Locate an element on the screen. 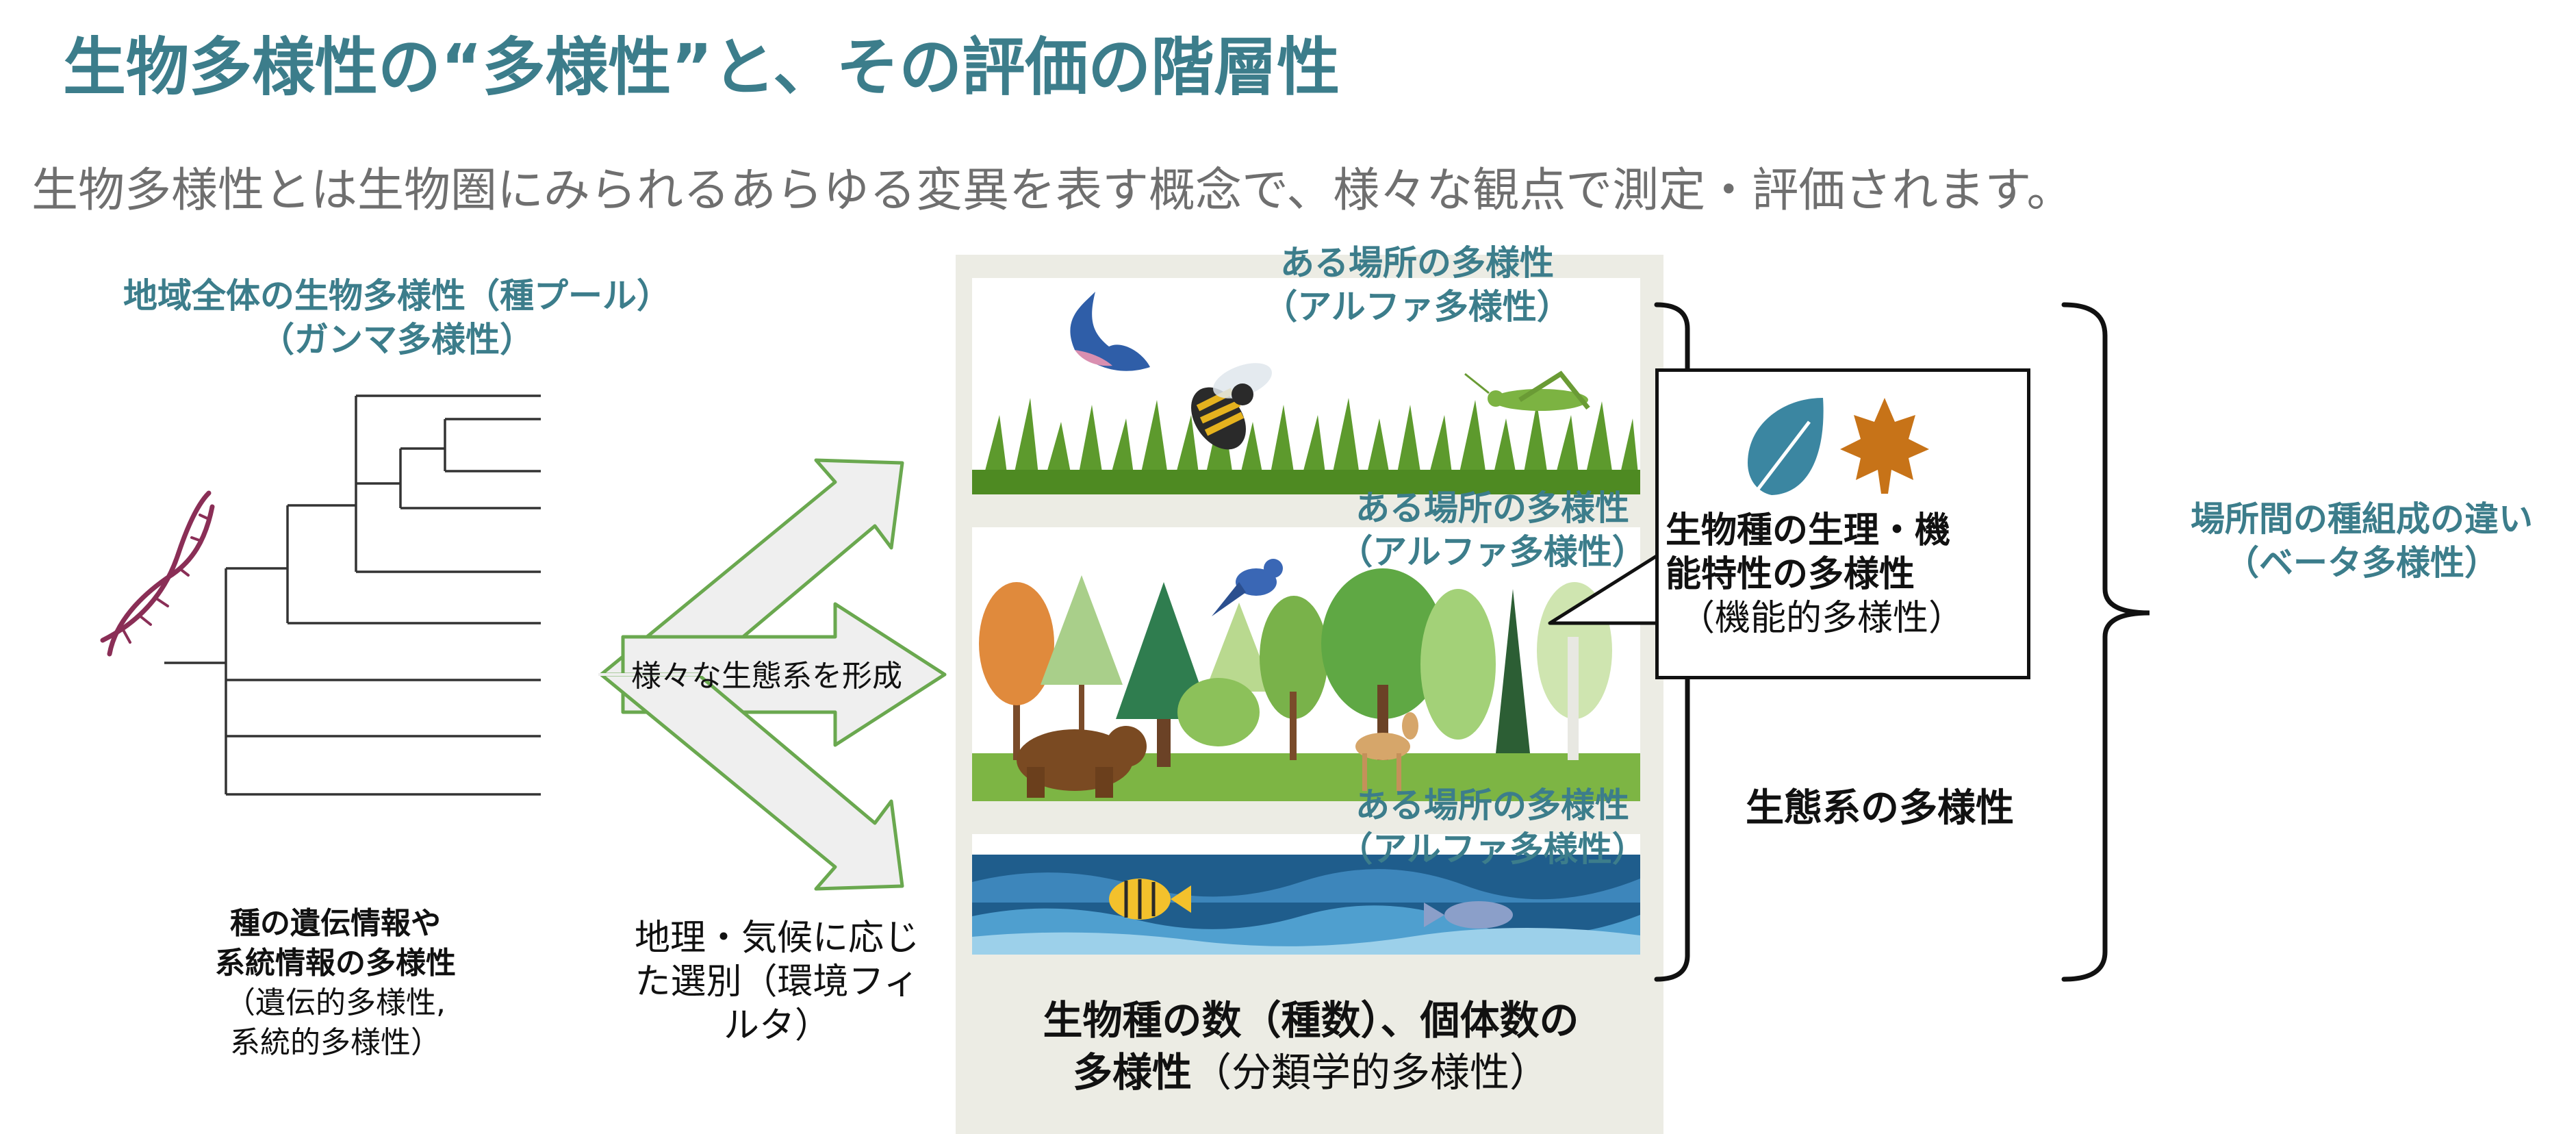 This screenshot has width=2576, height=1134. page-title: 生物多様性の“多様性”と、その評価の階層性 is located at coordinates (701, 67).